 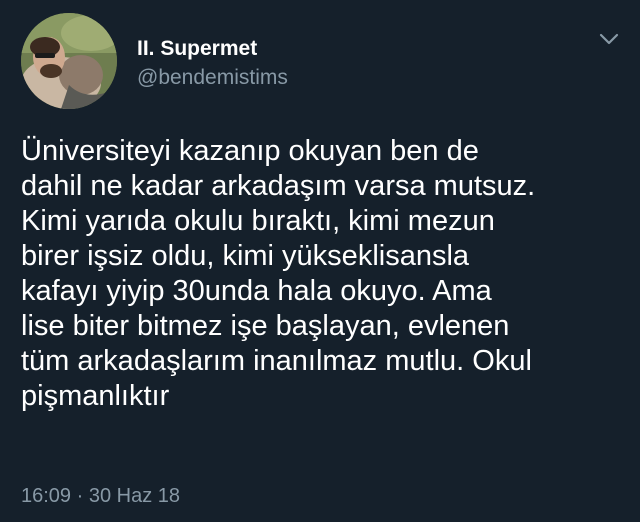 I want to click on tweet-text-line: Üniversiteyi kazanıp okuyan ben de, so click(x=250, y=151).